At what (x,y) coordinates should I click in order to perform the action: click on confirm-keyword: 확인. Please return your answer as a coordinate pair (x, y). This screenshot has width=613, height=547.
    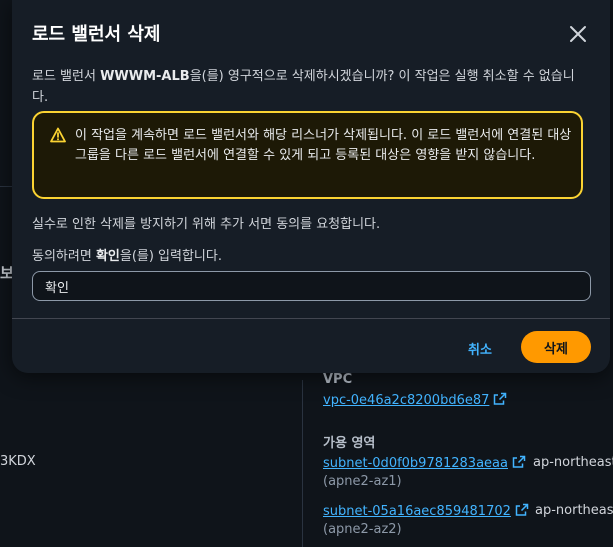
    Looking at the image, I should click on (107, 256).